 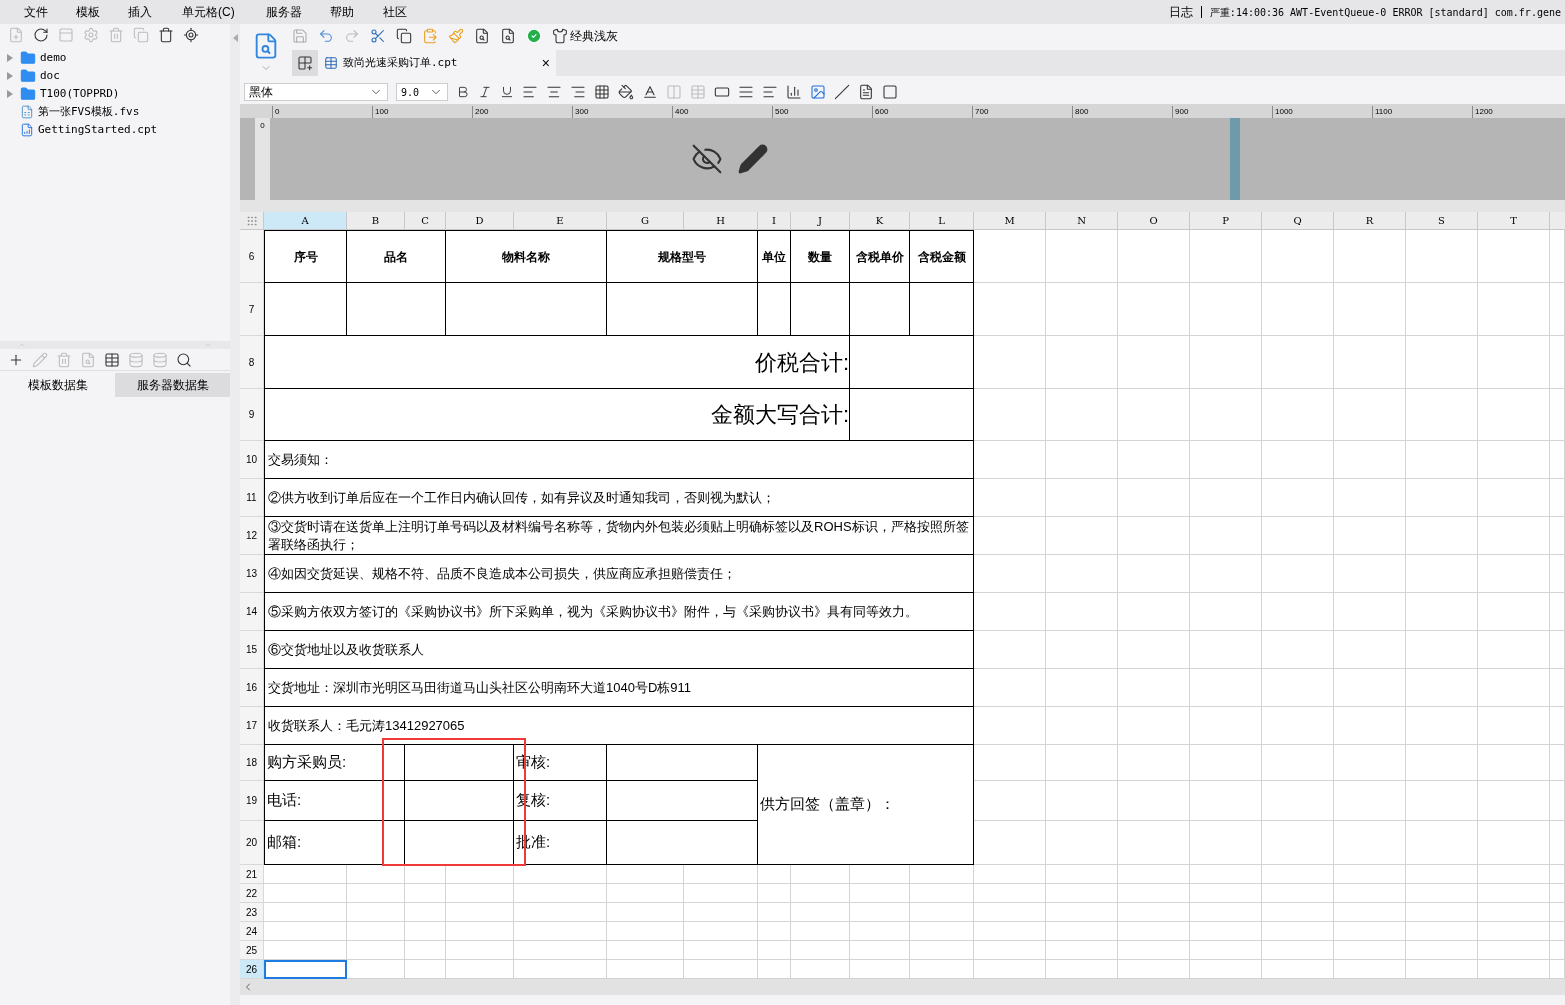 What do you see at coordinates (721, 221) in the screenshot?
I see `column-header: H` at bounding box center [721, 221].